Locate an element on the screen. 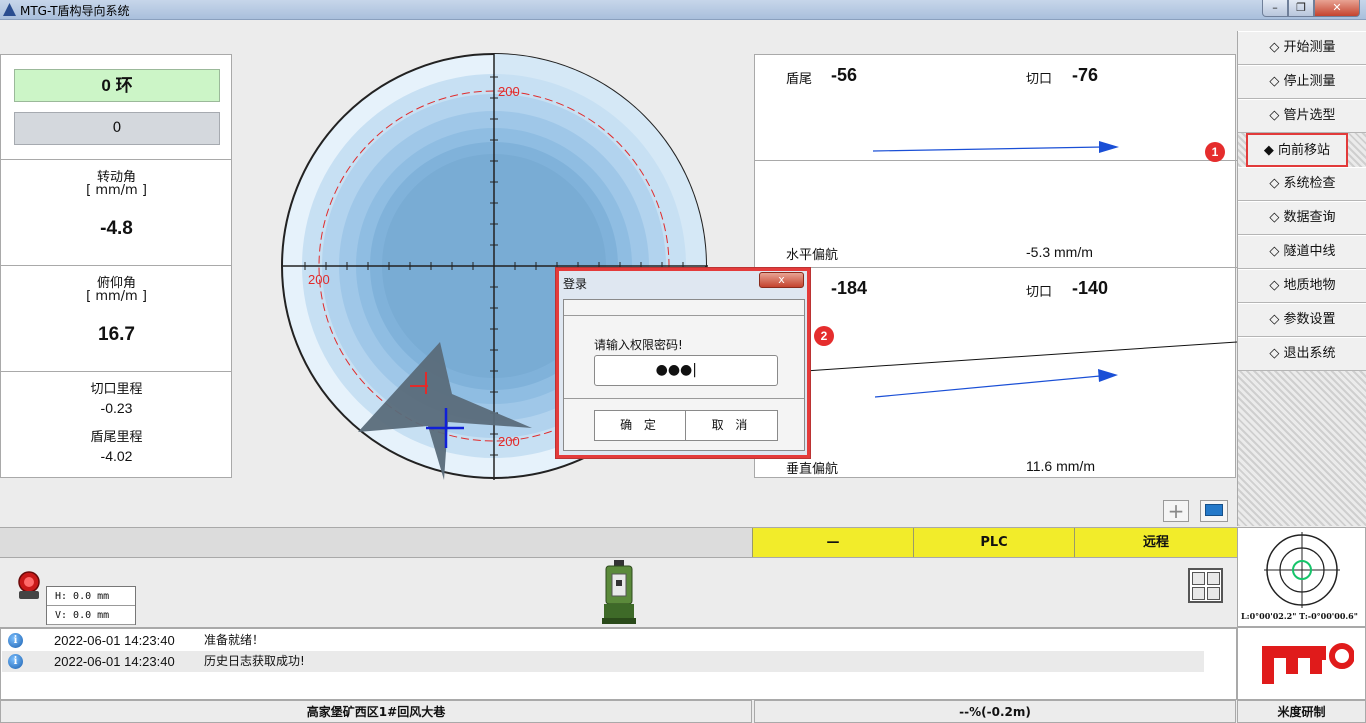 This screenshot has width=1366, height=723. target-label-left: 200 is located at coordinates (319, 279).